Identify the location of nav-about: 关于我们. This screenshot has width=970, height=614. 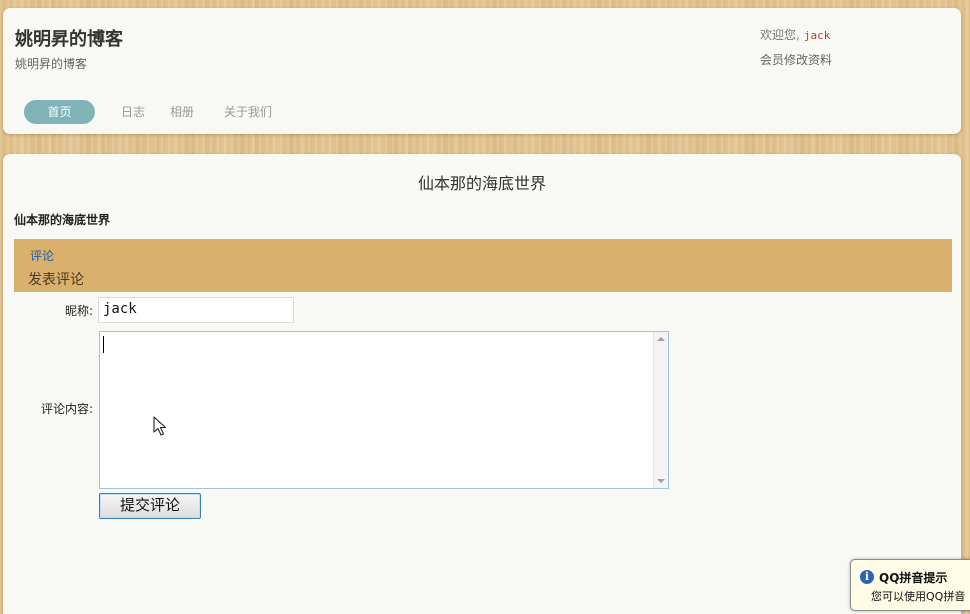
(248, 112).